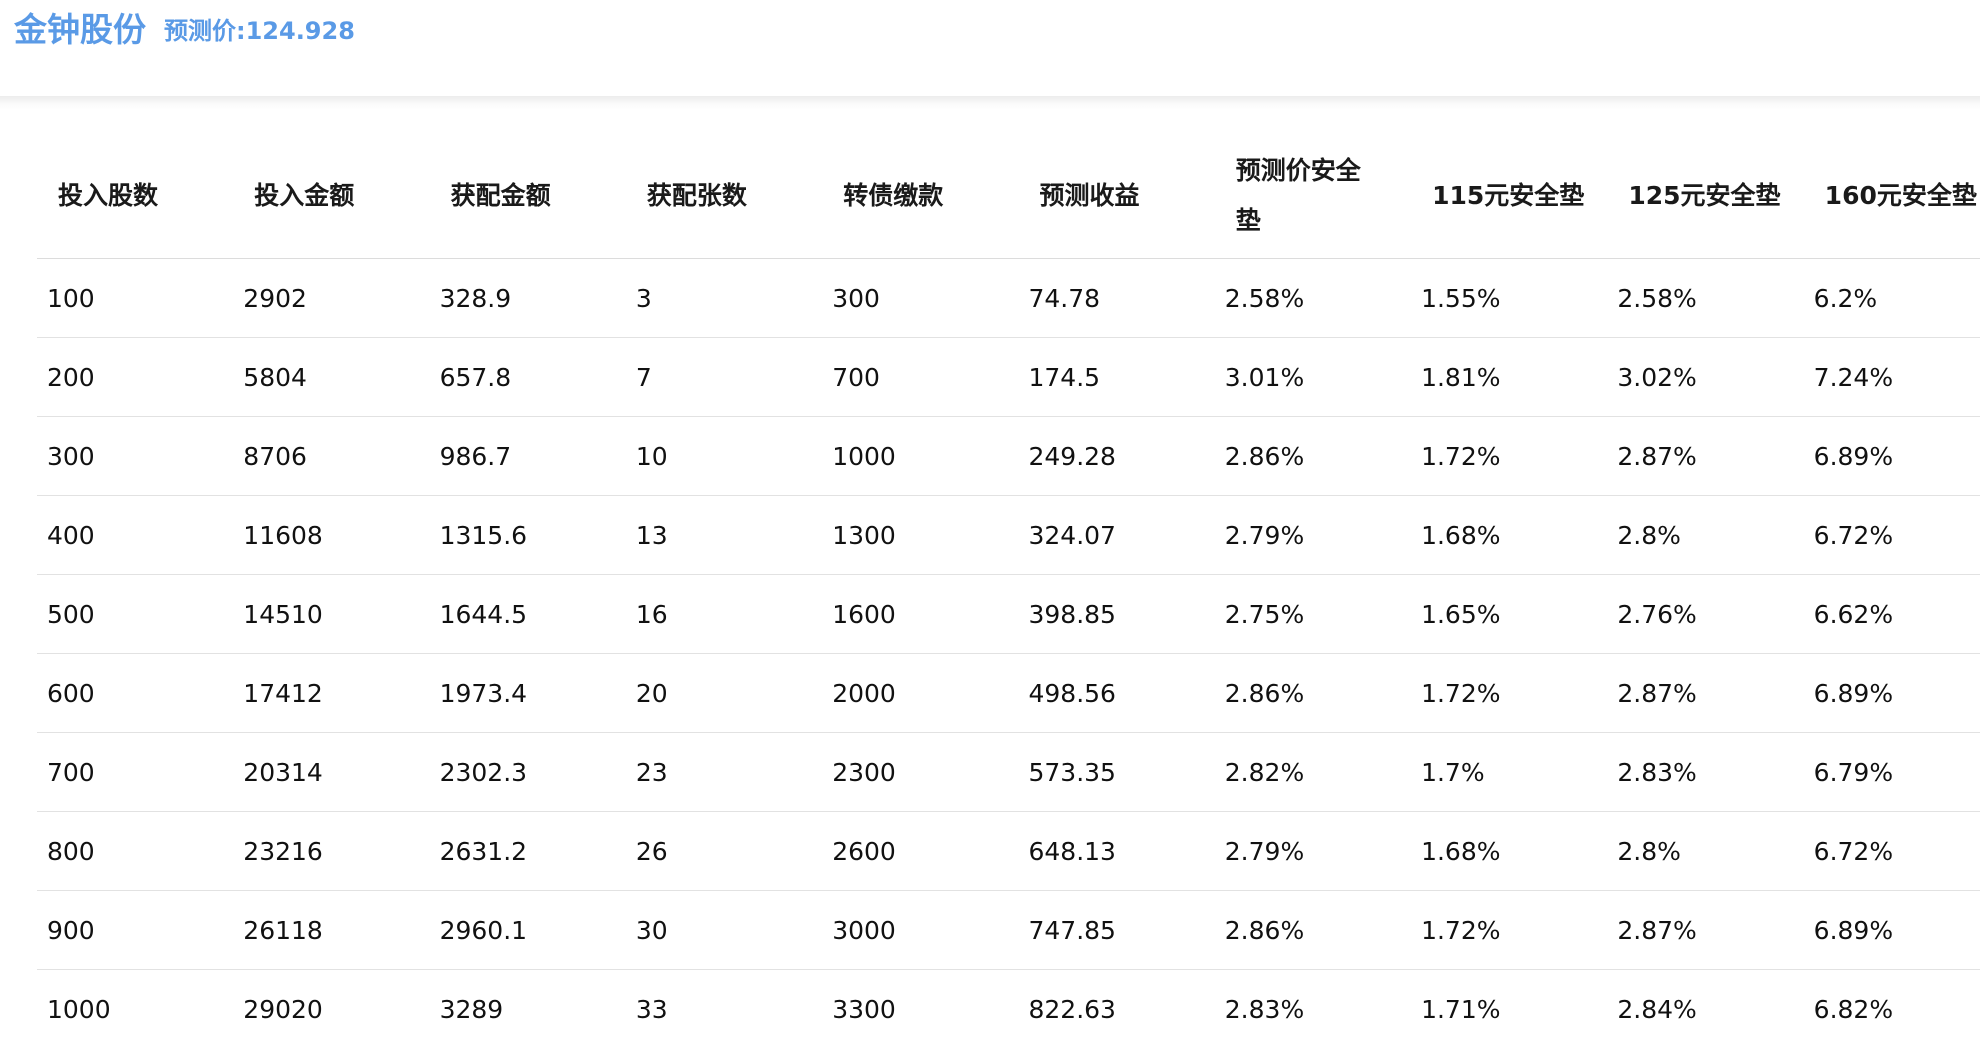  Describe the element at coordinates (1313, 298) in the screenshot. I see `table-cell: 2.58%` at that location.